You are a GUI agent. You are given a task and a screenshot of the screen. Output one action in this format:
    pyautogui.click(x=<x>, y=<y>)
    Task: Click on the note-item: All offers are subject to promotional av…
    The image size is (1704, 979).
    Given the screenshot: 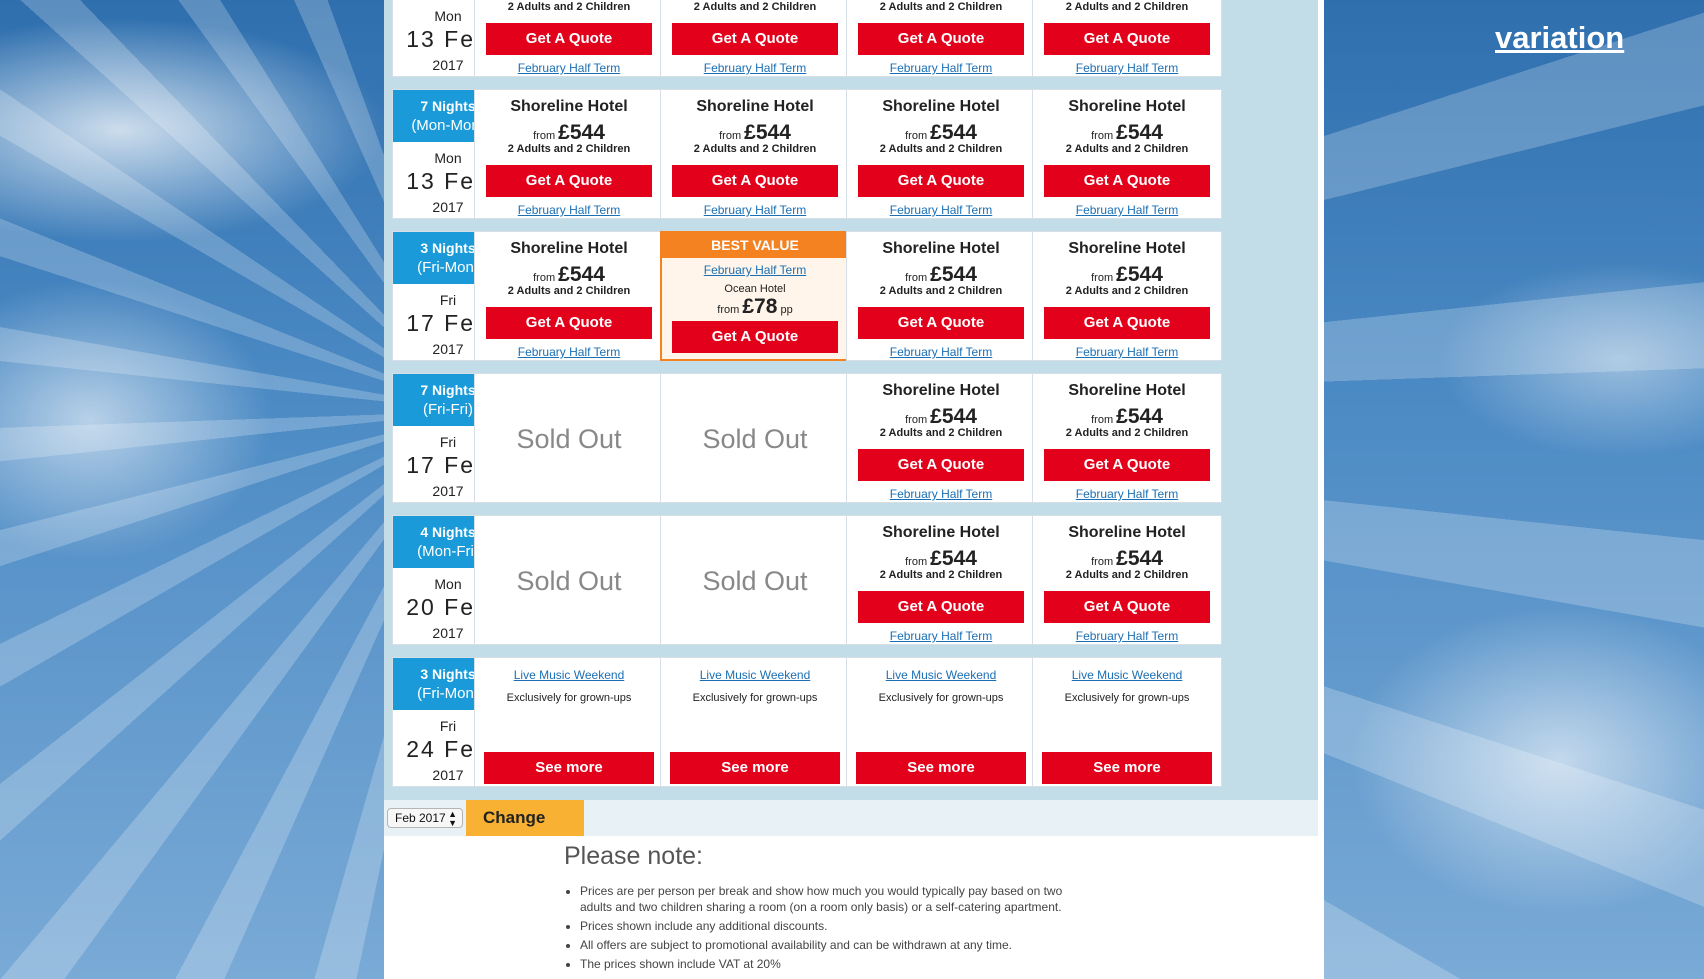 What is the action you would take?
    pyautogui.click(x=832, y=945)
    